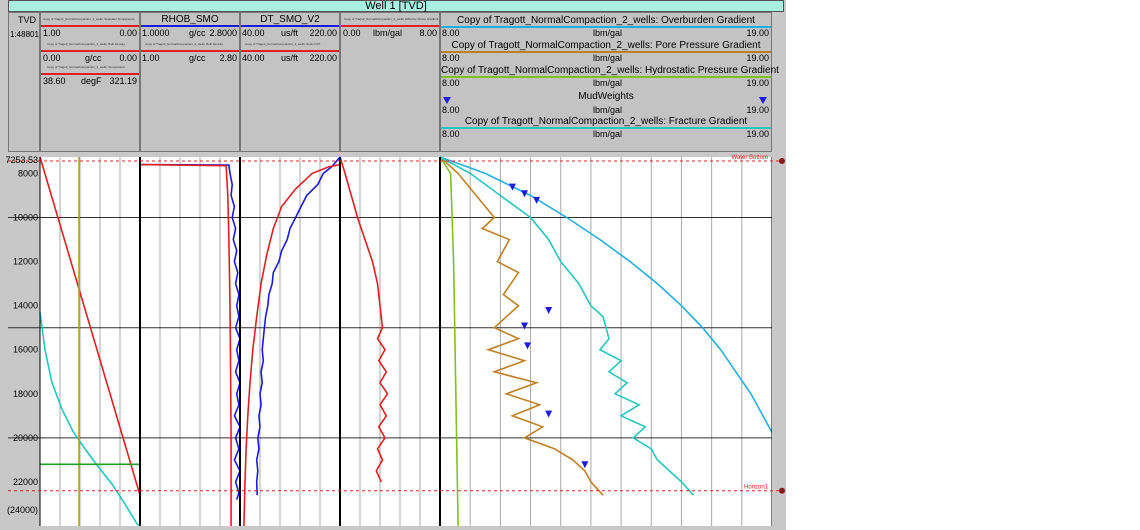  Describe the element at coordinates (21, 160) in the screenshot. I see `depth-tick-label: 7253.53` at that location.